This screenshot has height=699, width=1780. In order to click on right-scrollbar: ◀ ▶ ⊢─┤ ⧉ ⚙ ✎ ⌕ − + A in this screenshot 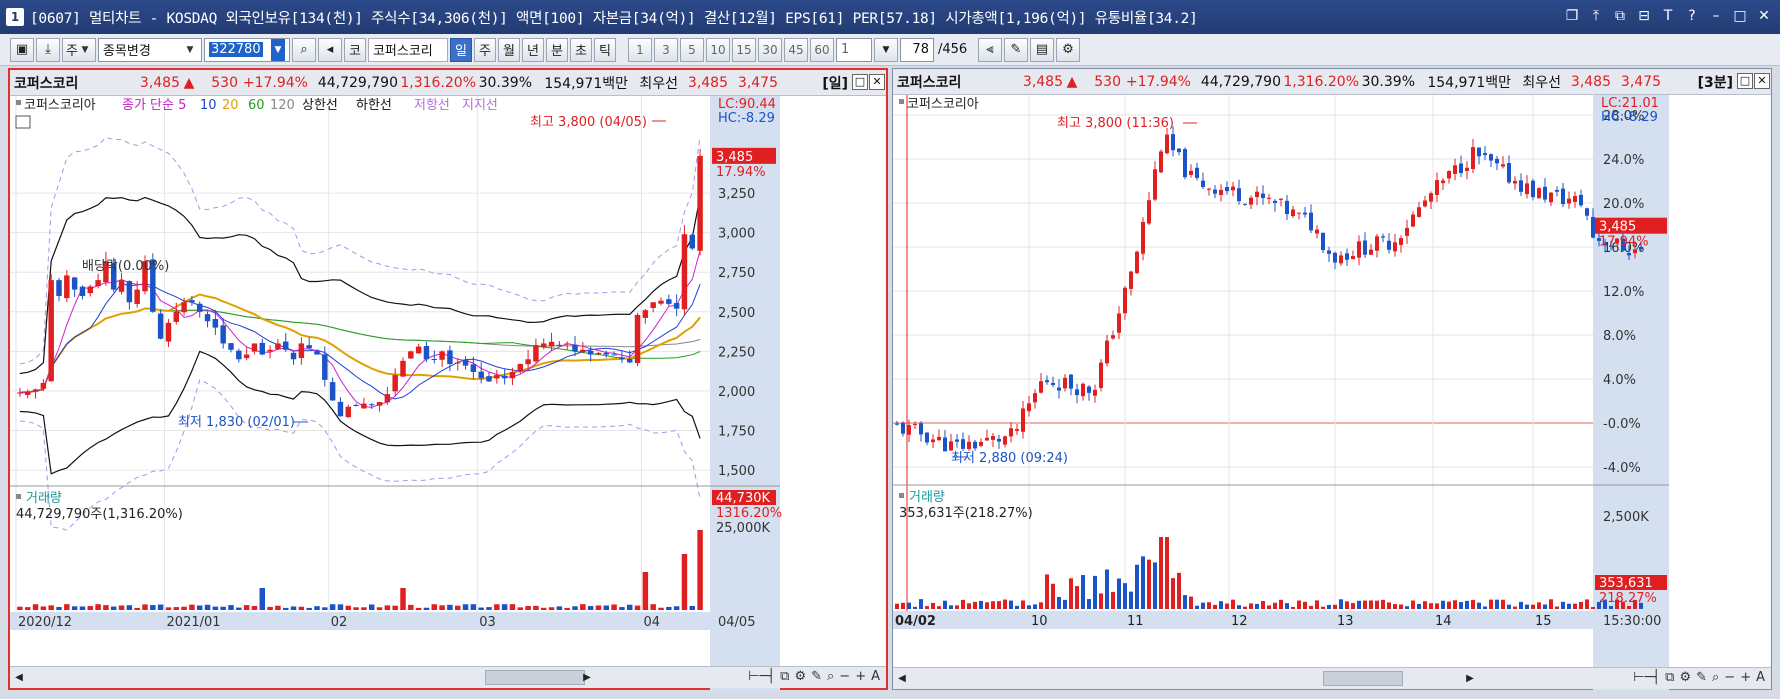, I will do `click(1332, 678)`.